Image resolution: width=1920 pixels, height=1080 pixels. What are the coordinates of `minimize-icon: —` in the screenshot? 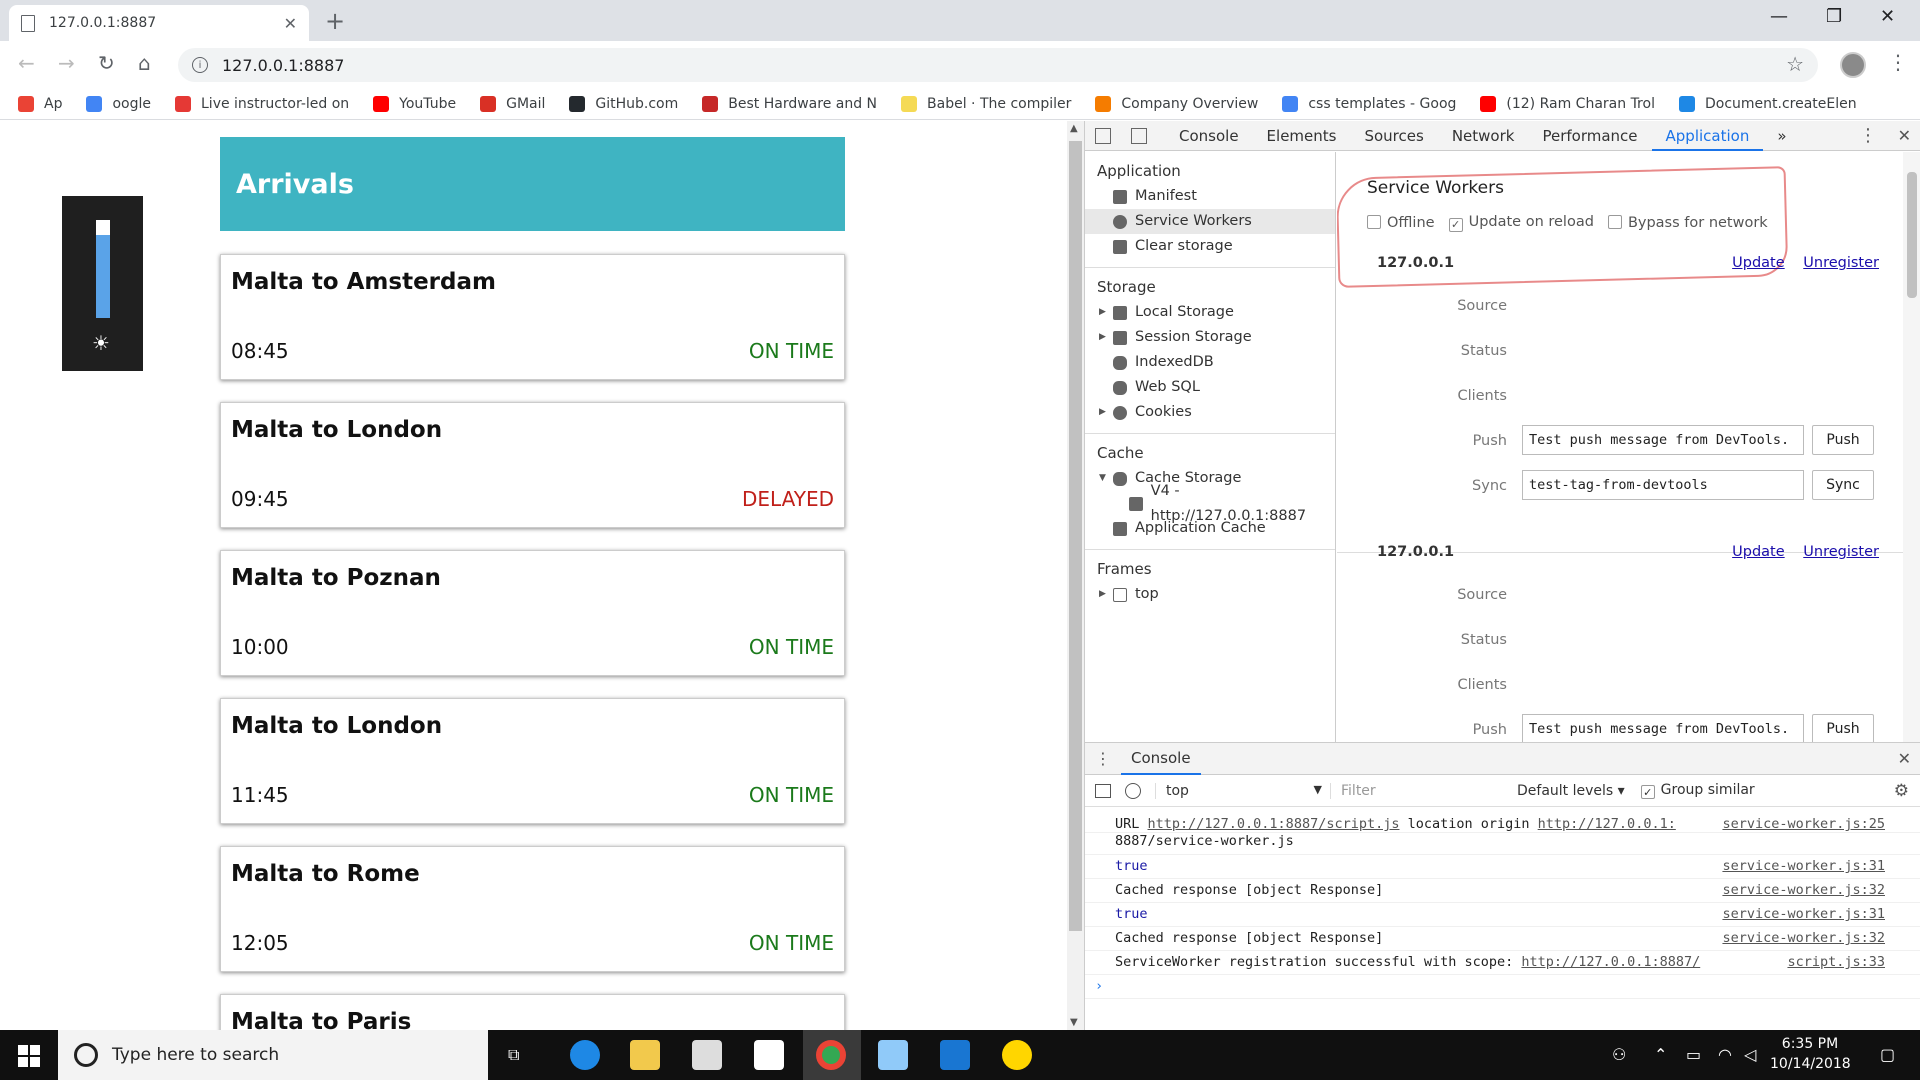 It's located at (1779, 16).